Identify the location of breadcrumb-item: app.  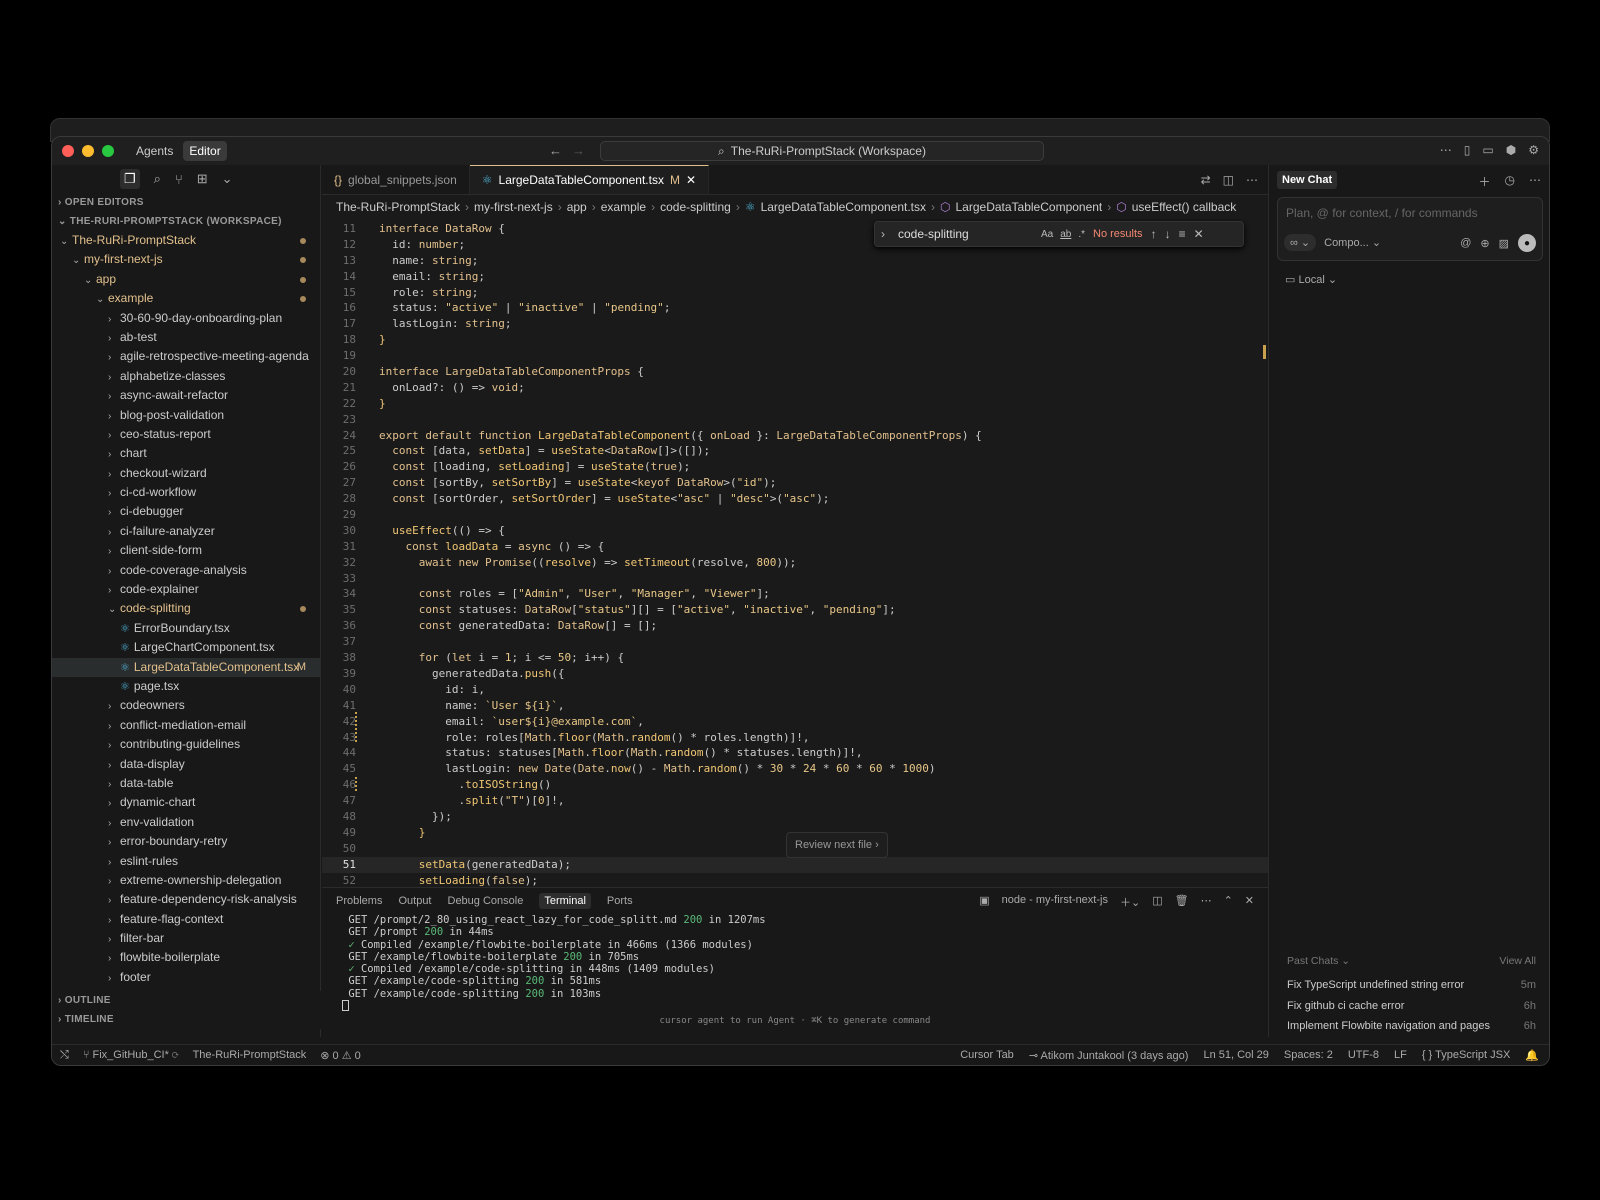
(577, 207).